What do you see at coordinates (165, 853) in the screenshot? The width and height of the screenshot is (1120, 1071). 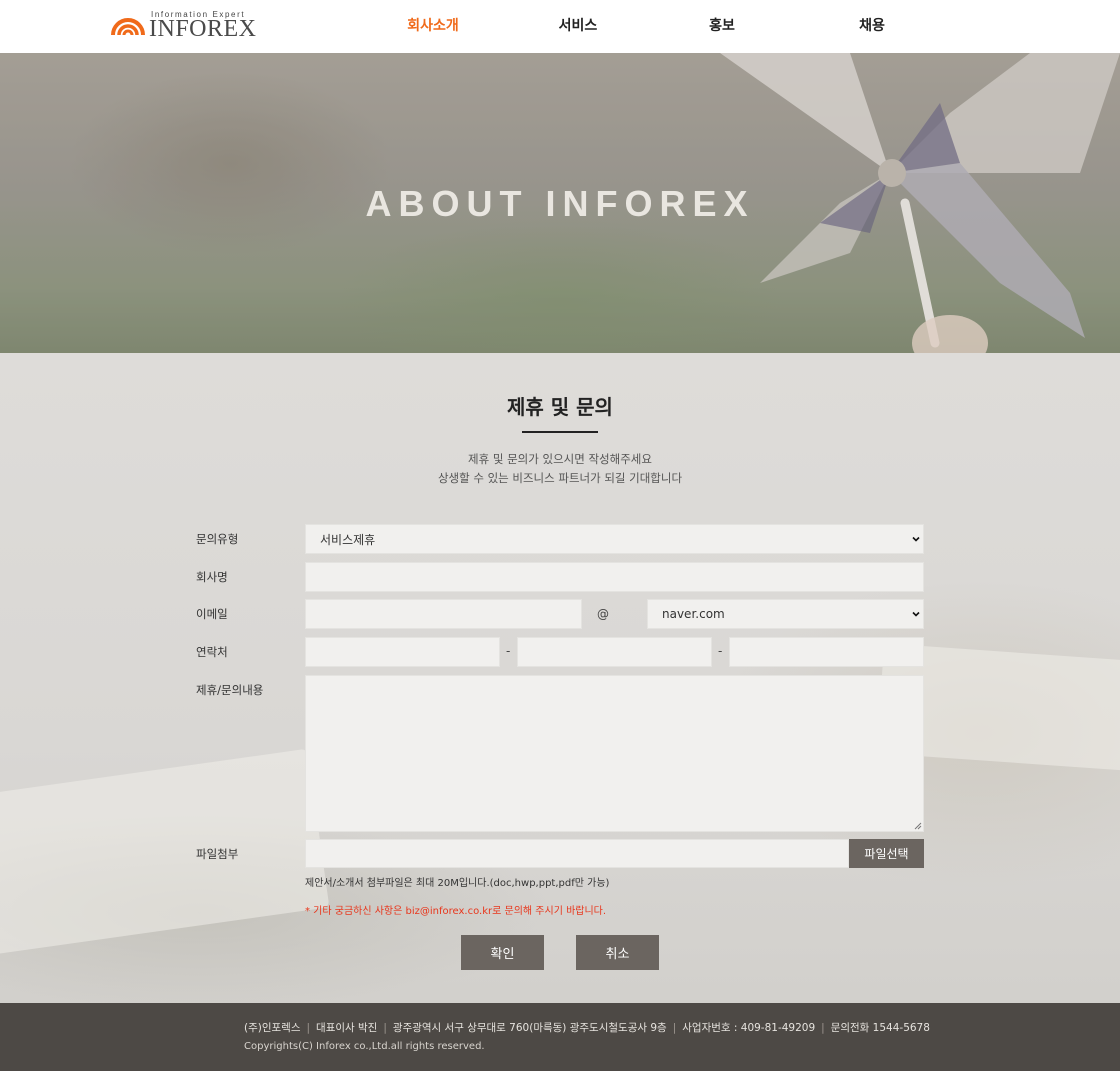 I see `background-book` at bounding box center [165, 853].